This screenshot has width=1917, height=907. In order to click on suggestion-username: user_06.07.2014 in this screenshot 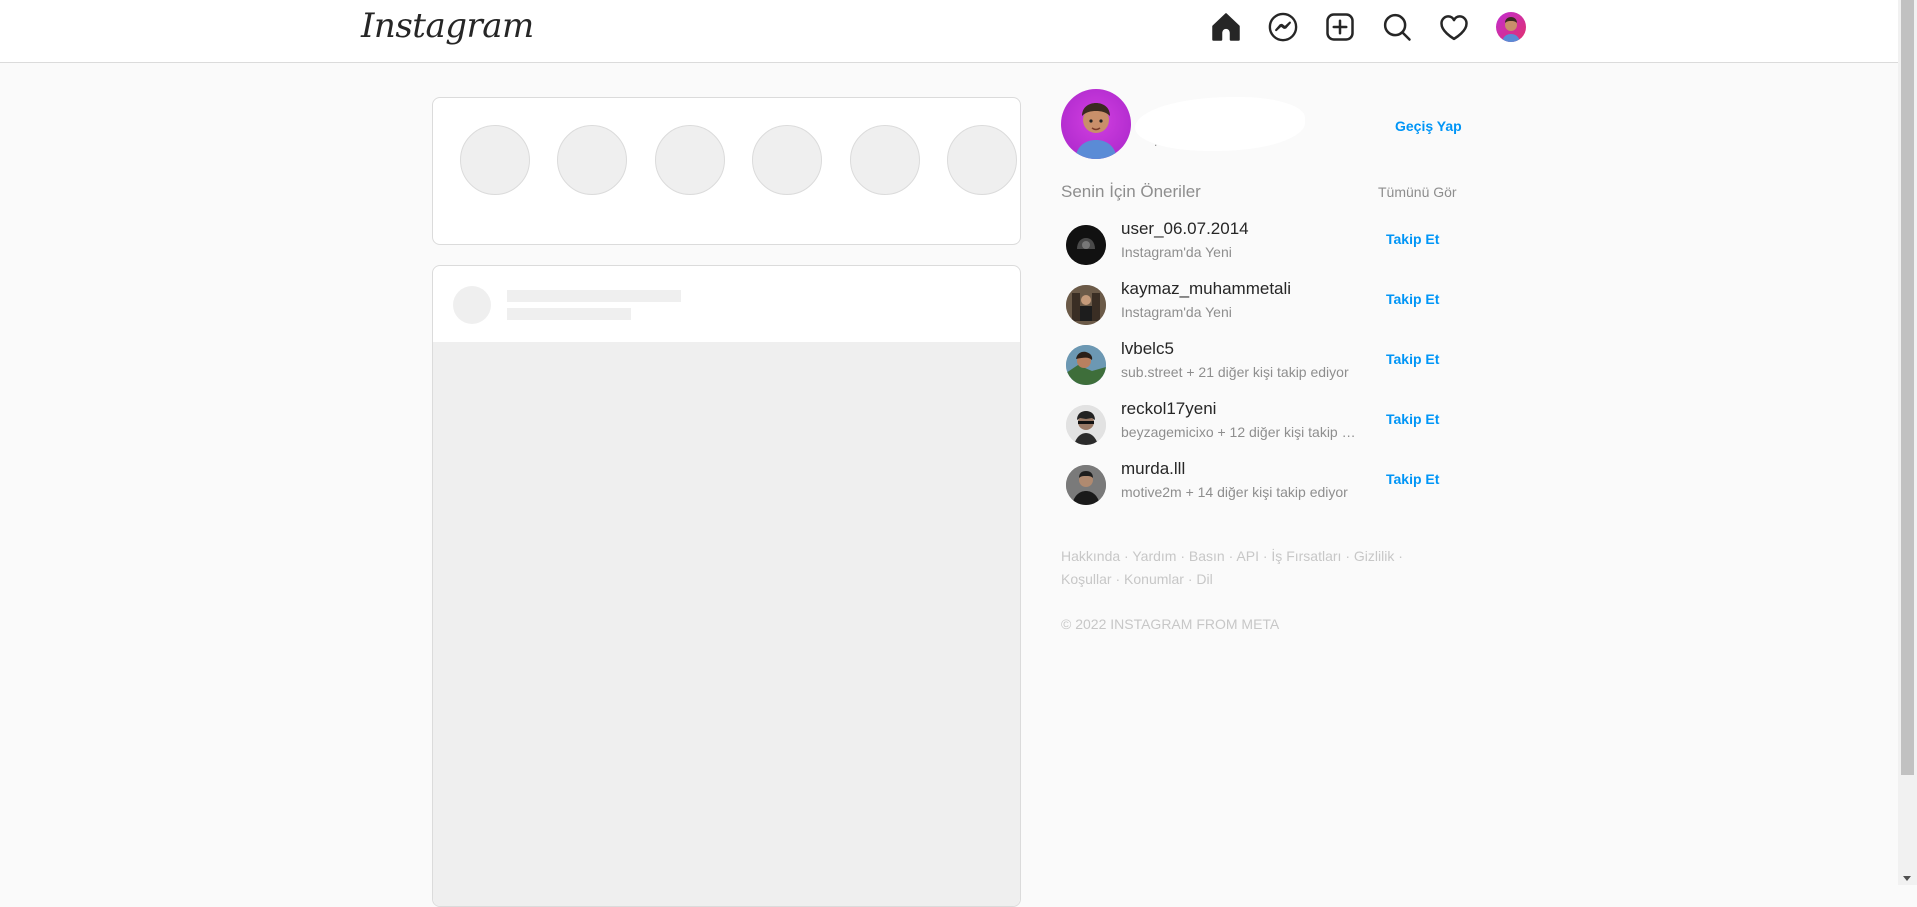, I will do `click(1185, 229)`.